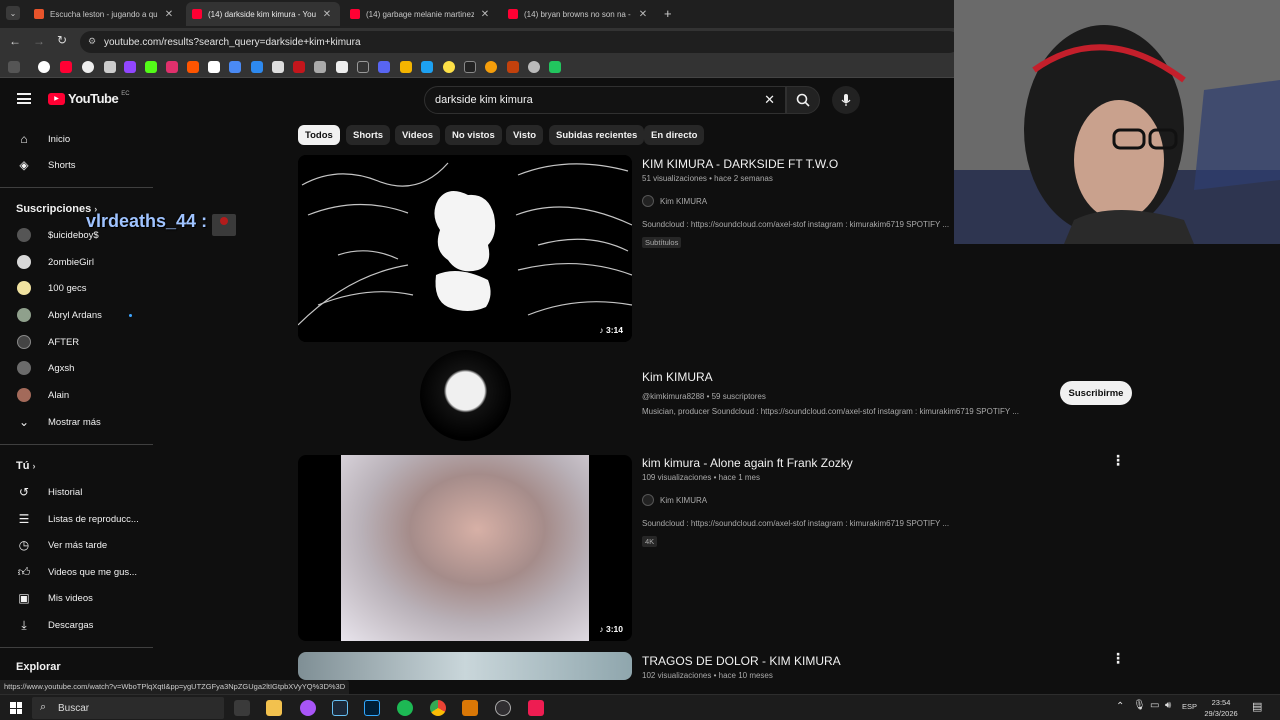 The width and height of the screenshot is (1280, 720). I want to click on taskbar-search: ⌕ Buscar, so click(128, 708).